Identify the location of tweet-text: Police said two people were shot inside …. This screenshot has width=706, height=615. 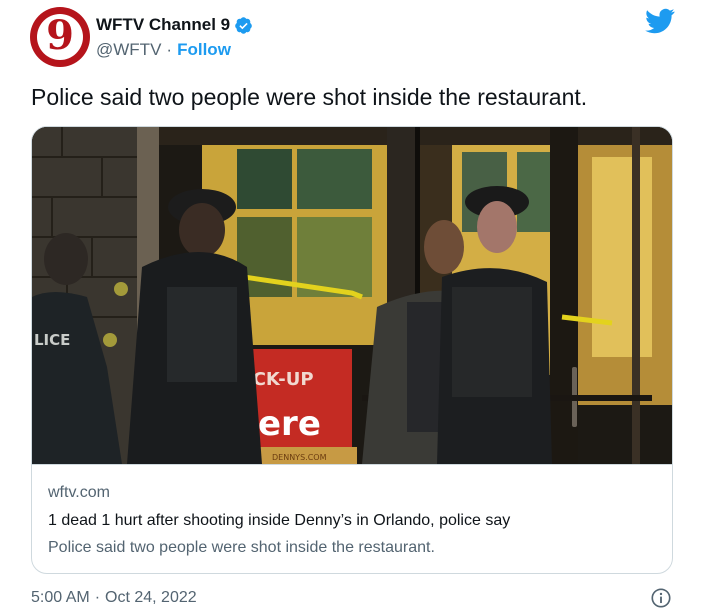
(309, 97).